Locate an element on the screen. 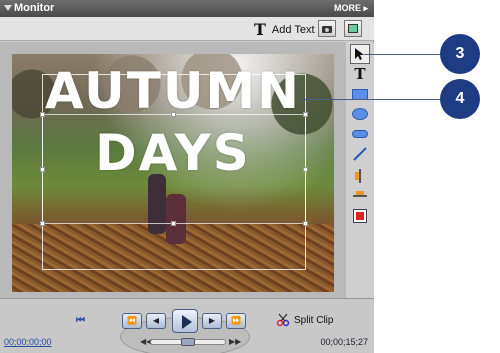 This screenshot has height=353, width=500. play-icon is located at coordinates (187, 322).